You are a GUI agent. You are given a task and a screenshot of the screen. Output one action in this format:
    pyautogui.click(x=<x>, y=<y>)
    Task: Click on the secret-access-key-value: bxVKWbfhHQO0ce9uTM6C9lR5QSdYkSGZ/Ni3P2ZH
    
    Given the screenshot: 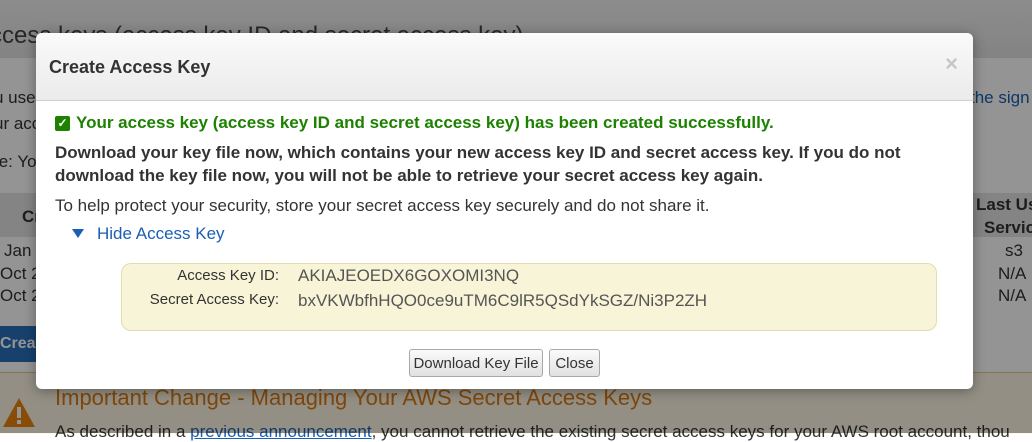 What is the action you would take?
    pyautogui.click(x=502, y=301)
    